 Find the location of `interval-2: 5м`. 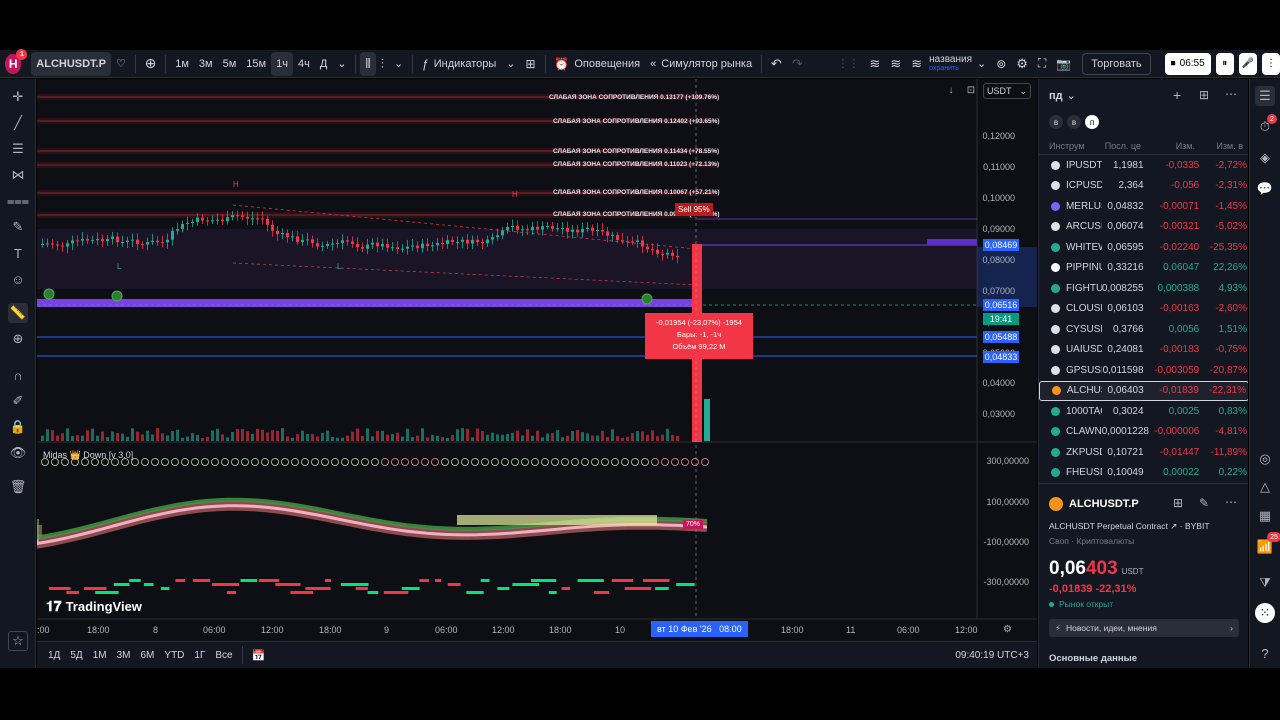

interval-2: 5м is located at coordinates (230, 64).